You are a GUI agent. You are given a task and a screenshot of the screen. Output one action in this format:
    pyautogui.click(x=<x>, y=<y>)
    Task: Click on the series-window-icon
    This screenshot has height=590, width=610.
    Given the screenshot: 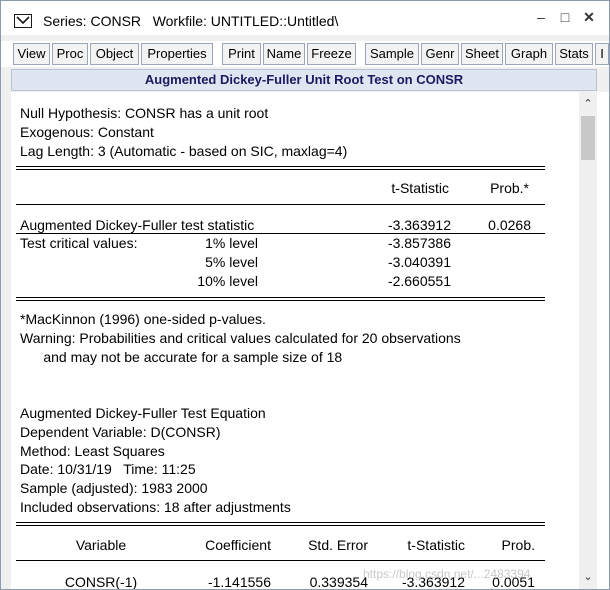 What is the action you would take?
    pyautogui.click(x=23, y=21)
    